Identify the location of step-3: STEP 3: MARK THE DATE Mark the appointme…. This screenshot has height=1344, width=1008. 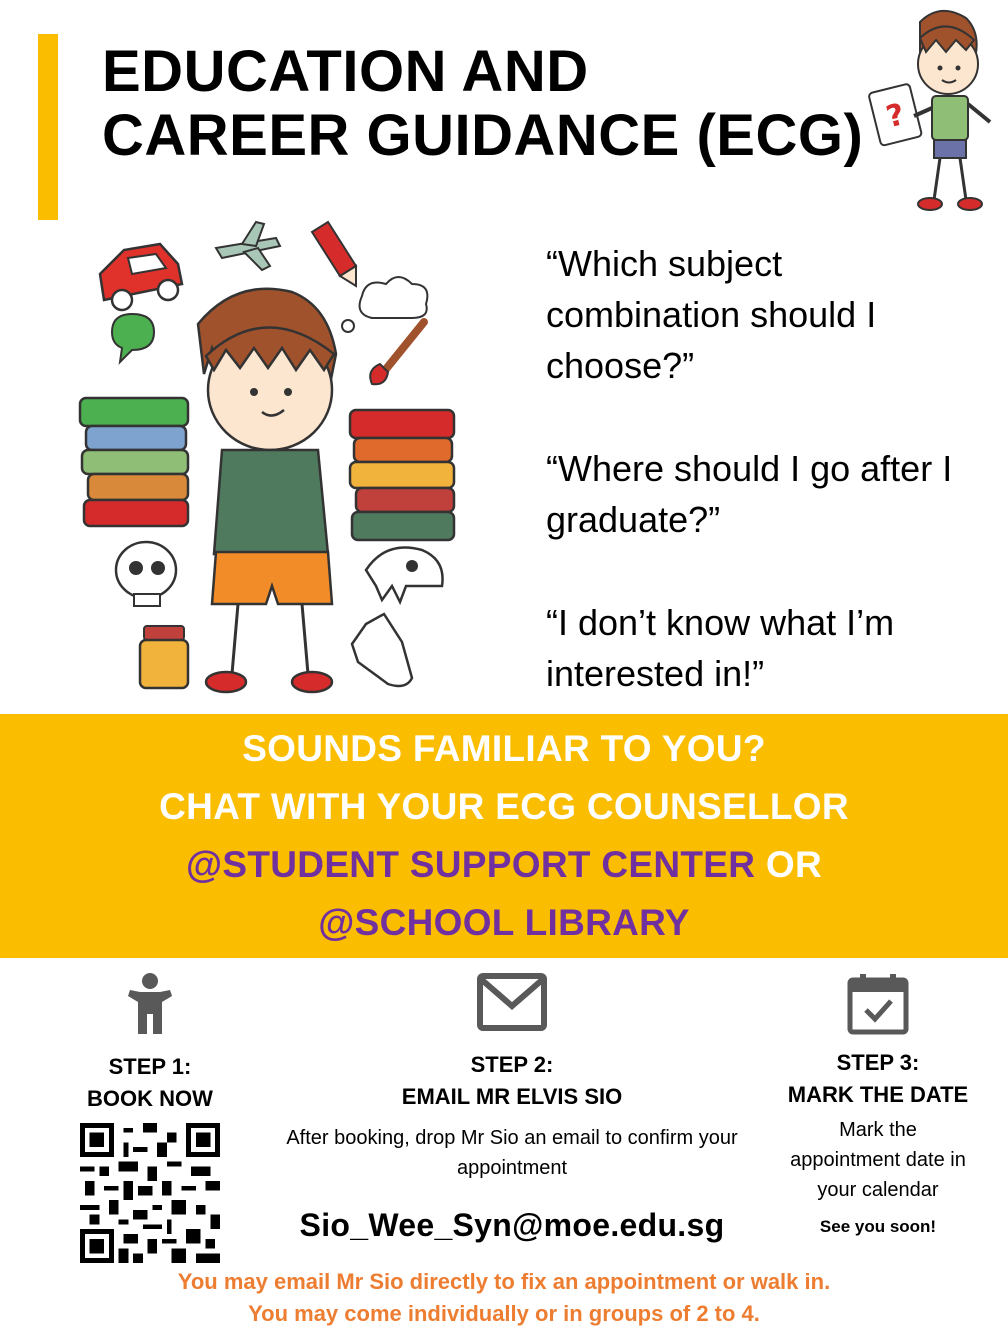
(878, 1104).